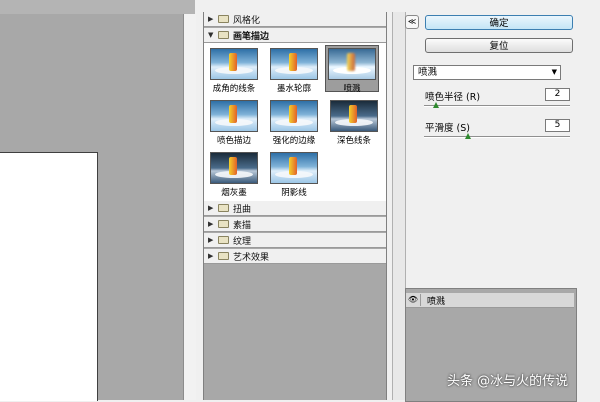  I want to click on smoothness-input: 5, so click(557, 125).